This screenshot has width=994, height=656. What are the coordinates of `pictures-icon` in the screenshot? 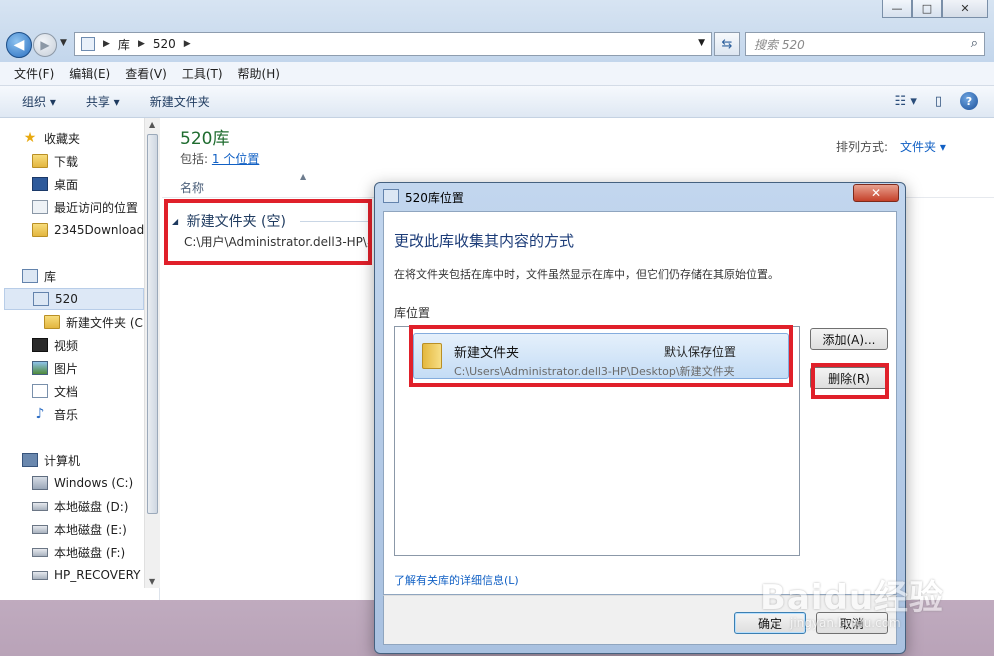 It's located at (40, 368).